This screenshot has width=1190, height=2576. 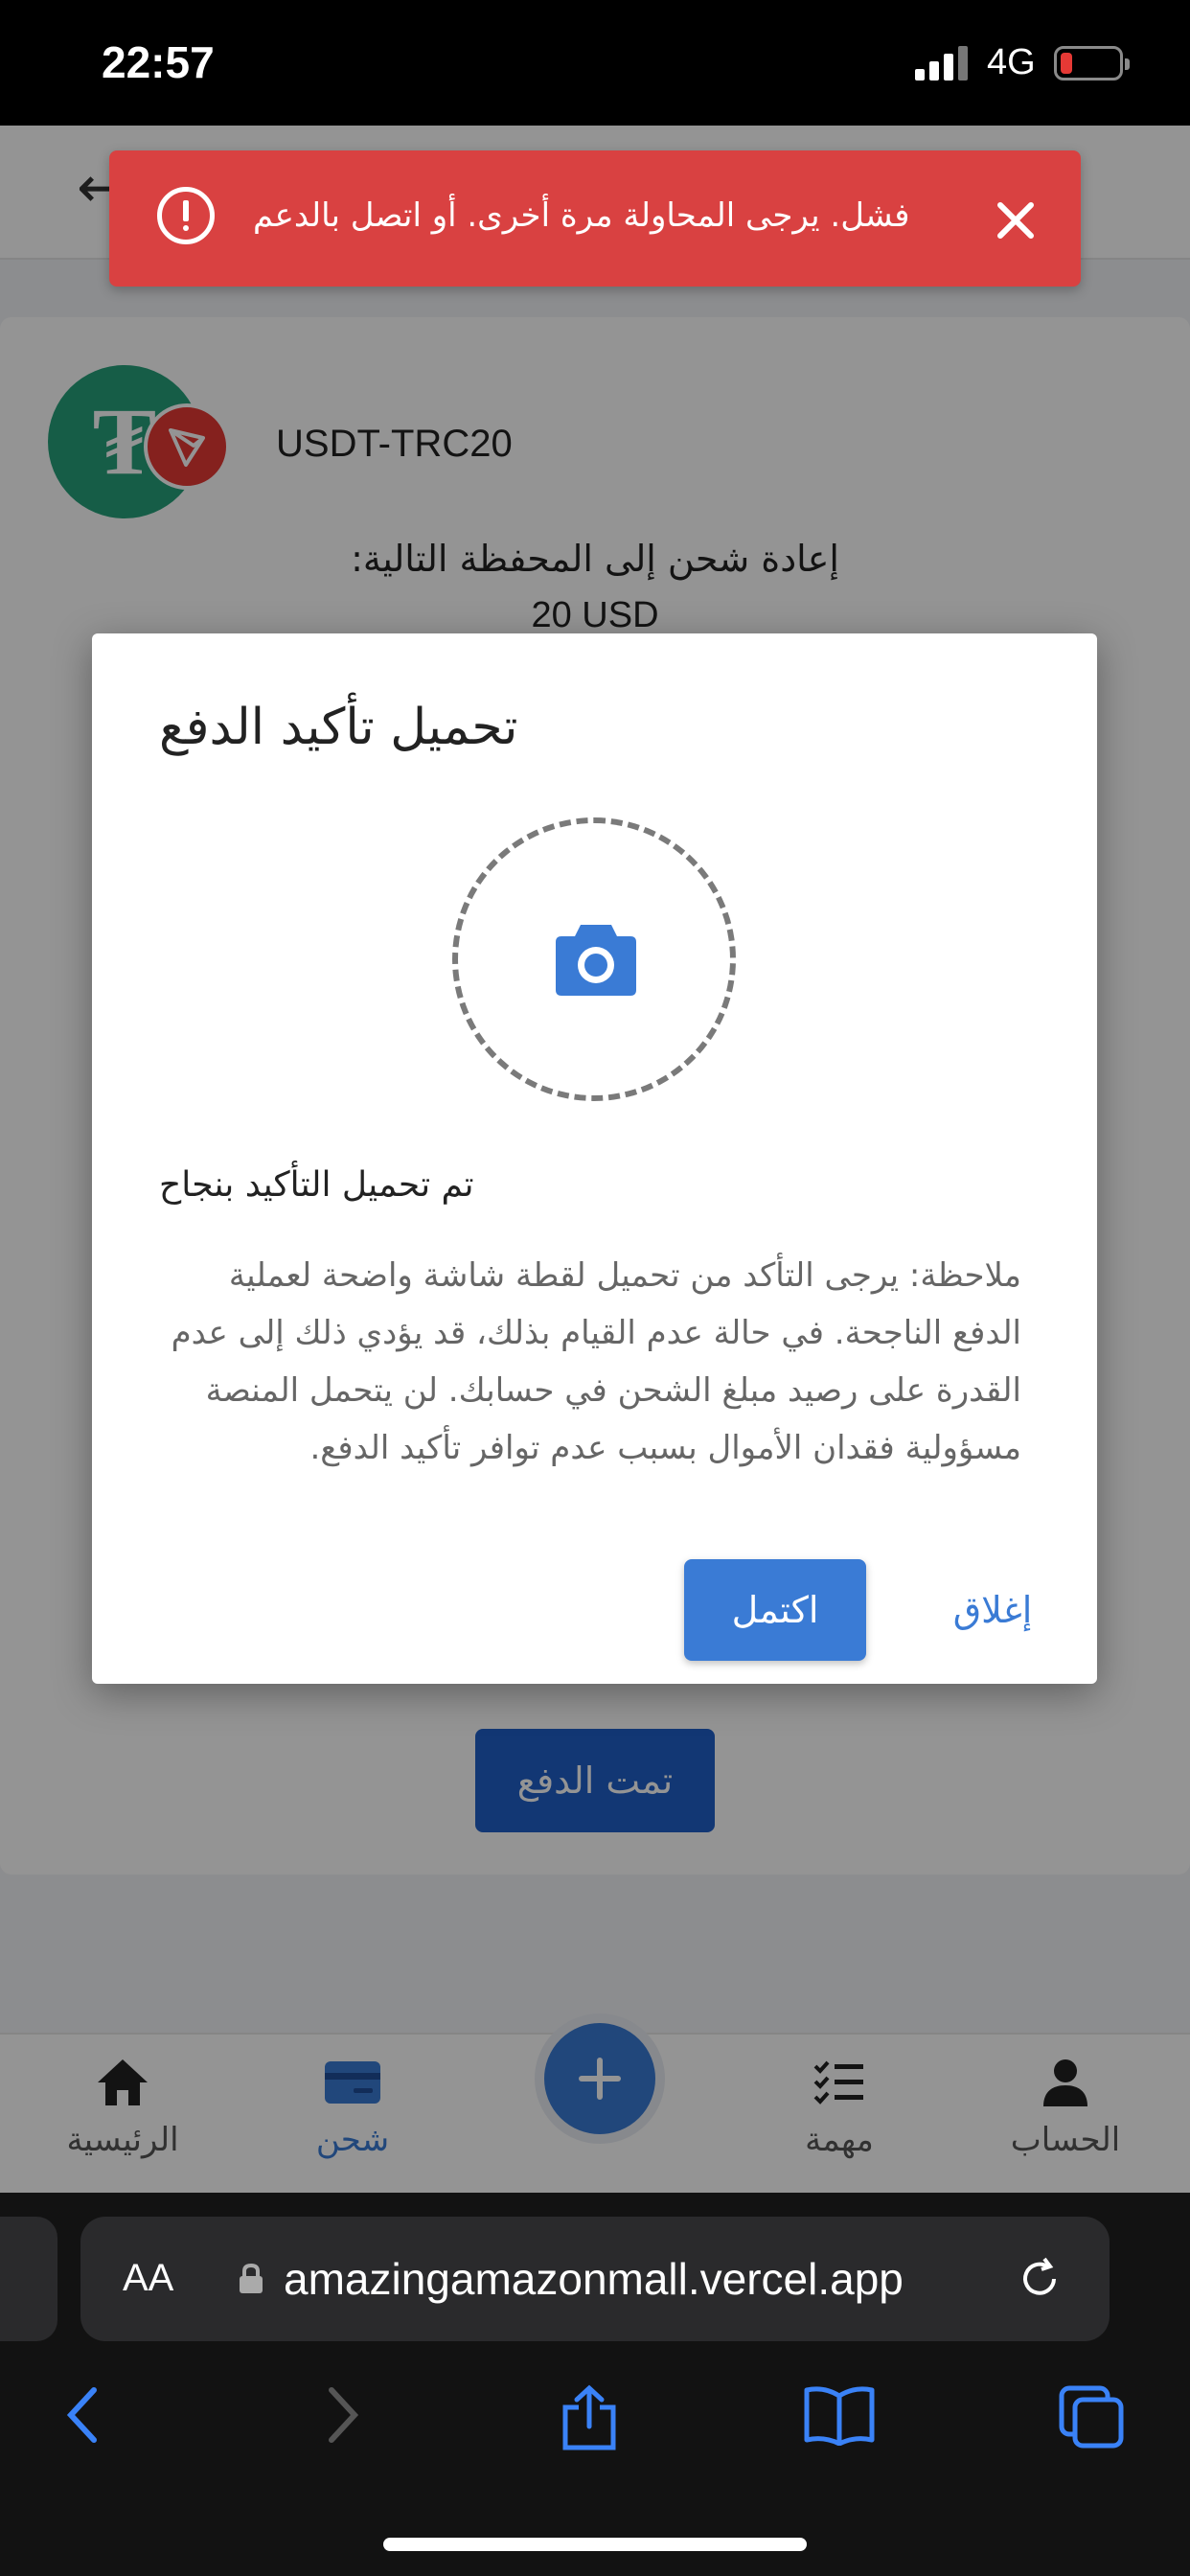 What do you see at coordinates (148, 2278) in the screenshot?
I see `text-size-button: AA` at bounding box center [148, 2278].